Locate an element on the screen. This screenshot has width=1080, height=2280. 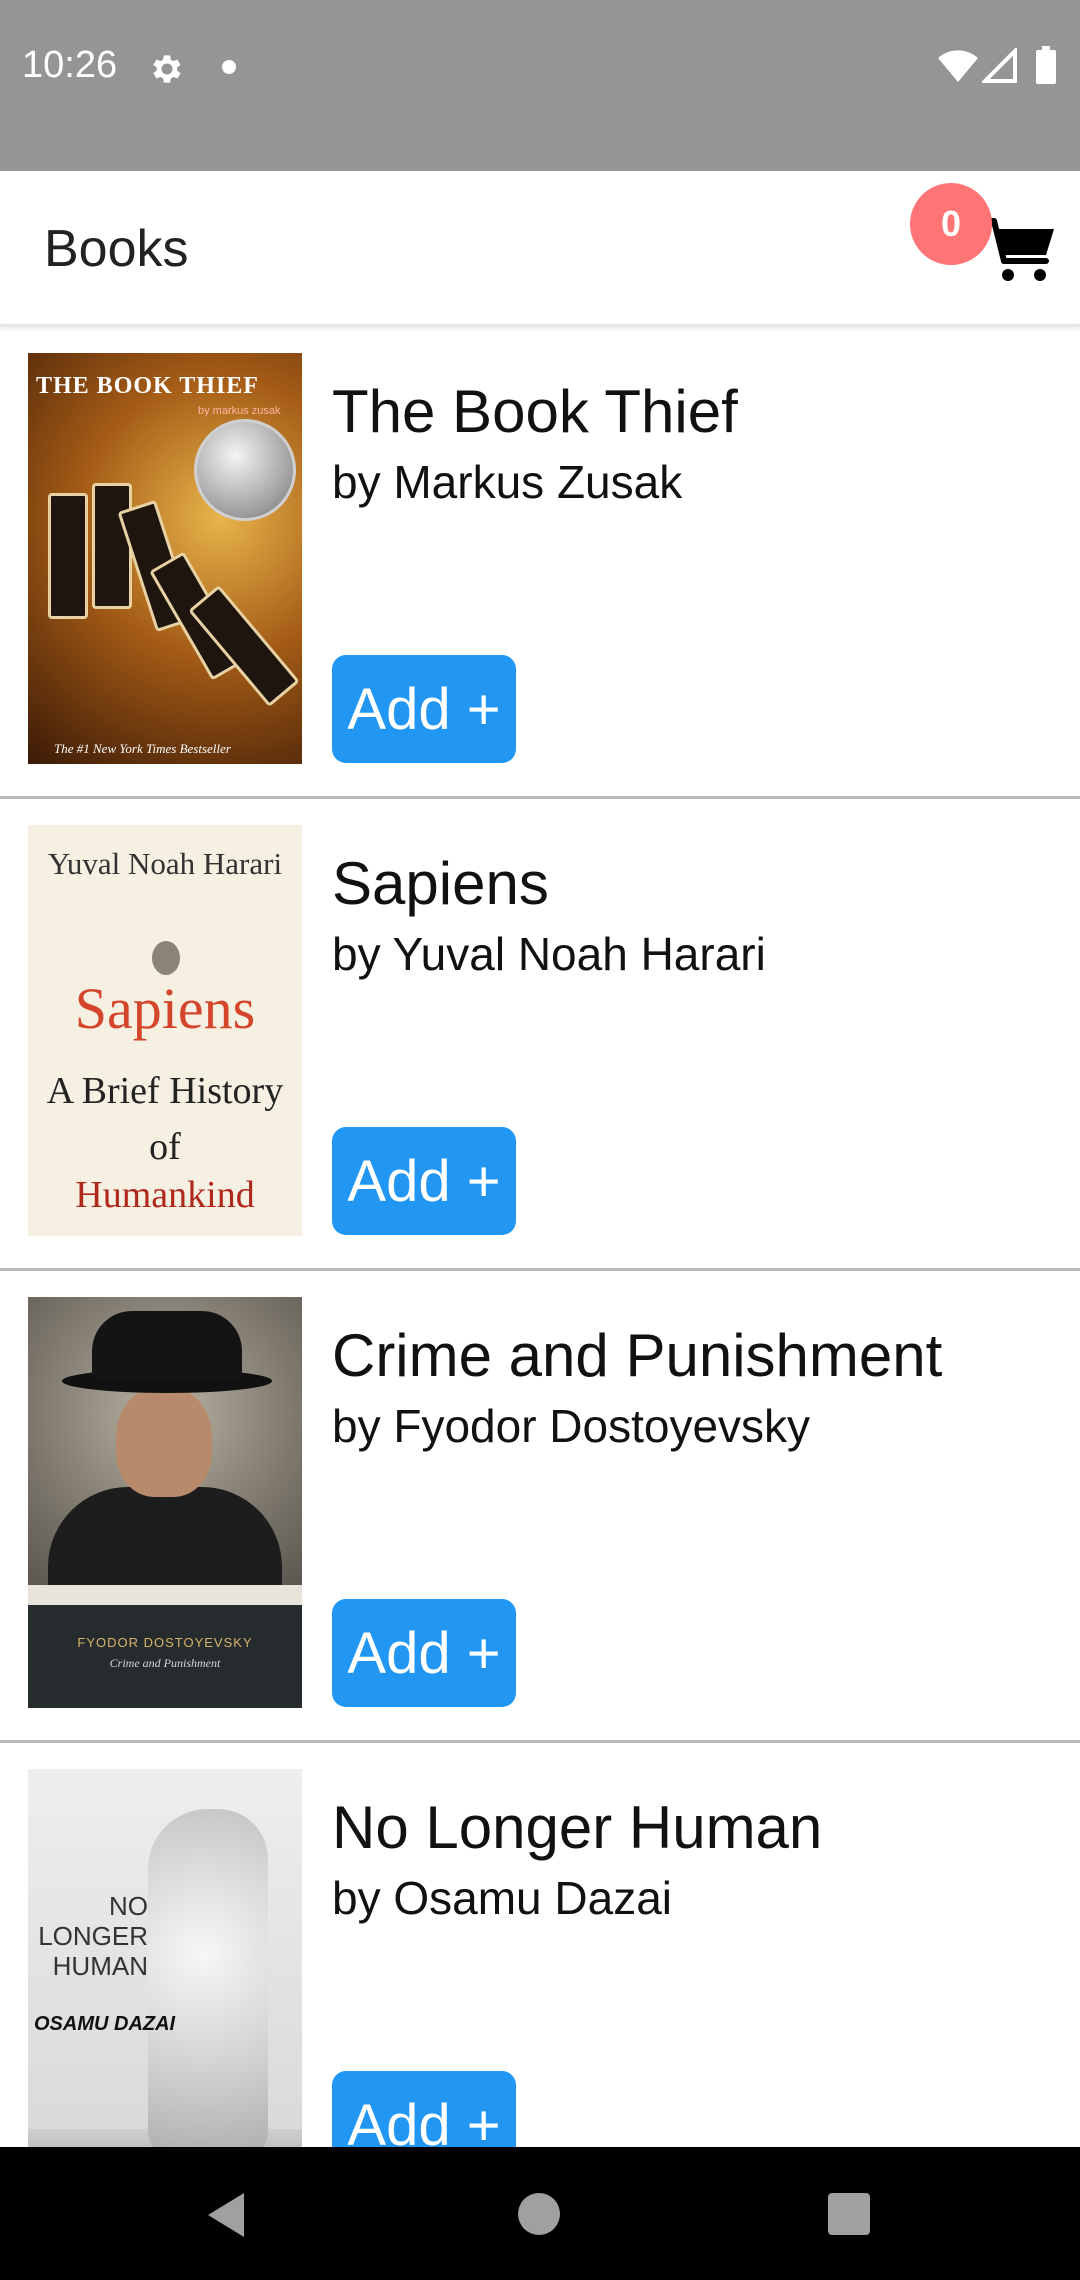
book-author: by Yuval Noah Harari is located at coordinates (549, 954).